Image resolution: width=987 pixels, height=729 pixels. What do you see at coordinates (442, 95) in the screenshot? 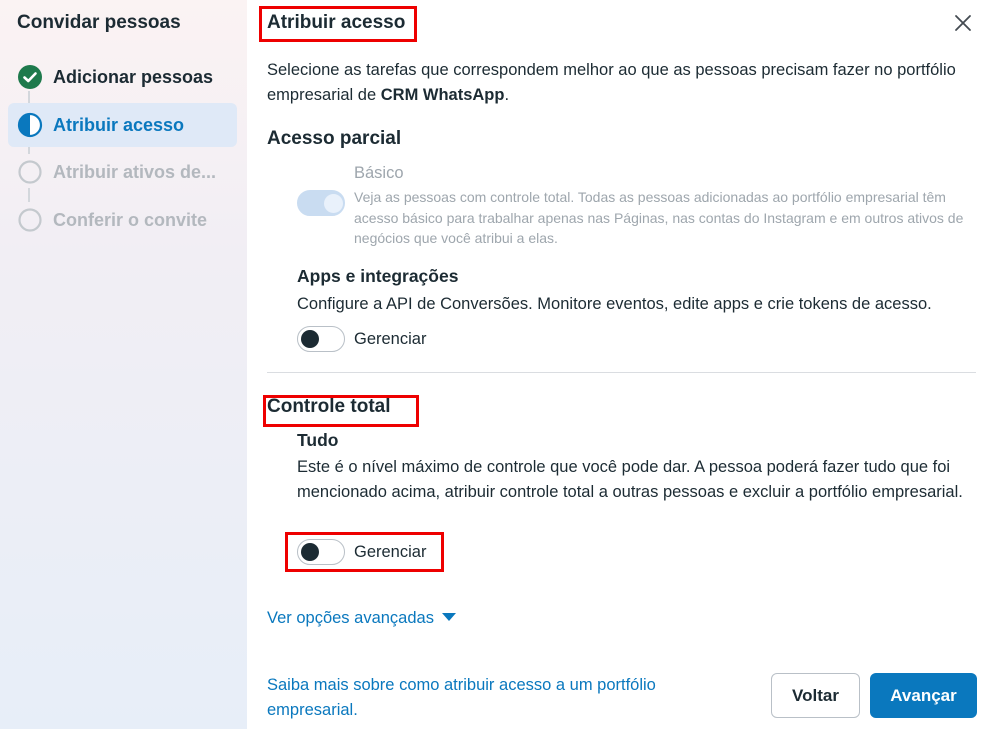
I see `portfolio-name: CRM WhatsApp` at bounding box center [442, 95].